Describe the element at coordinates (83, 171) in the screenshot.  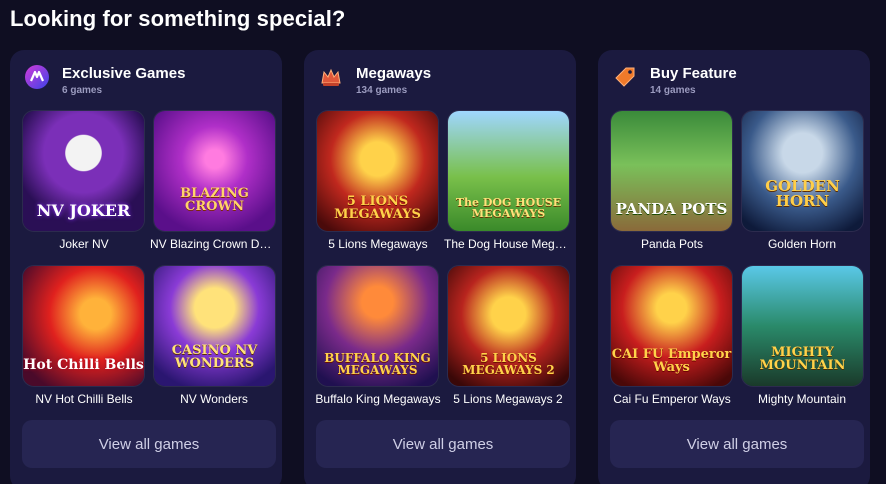
I see `game-tile-joker-nv: NV JOKER` at that location.